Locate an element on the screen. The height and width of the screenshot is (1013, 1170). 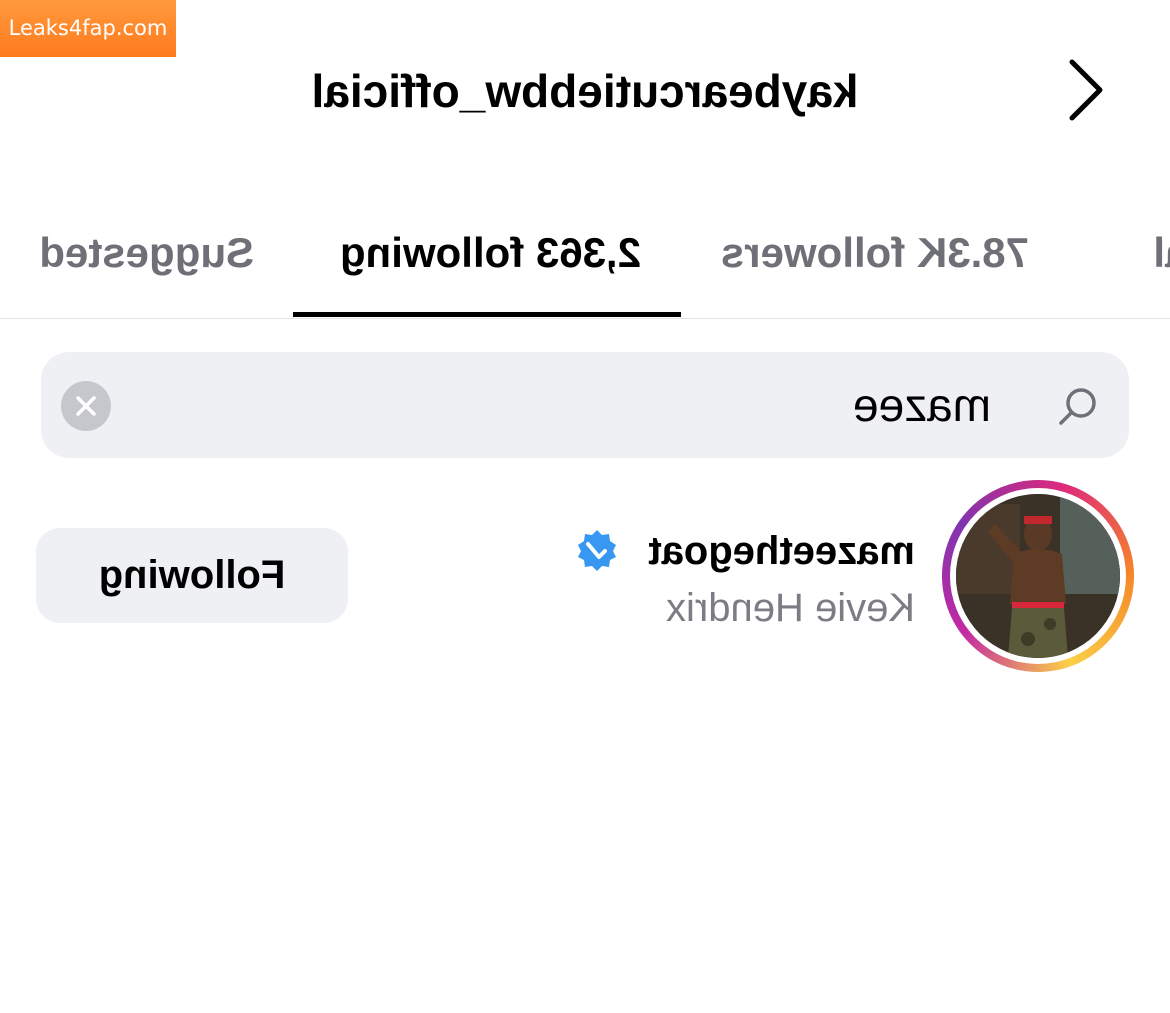
tab-following: 2,363 following is located at coordinates (490, 265).